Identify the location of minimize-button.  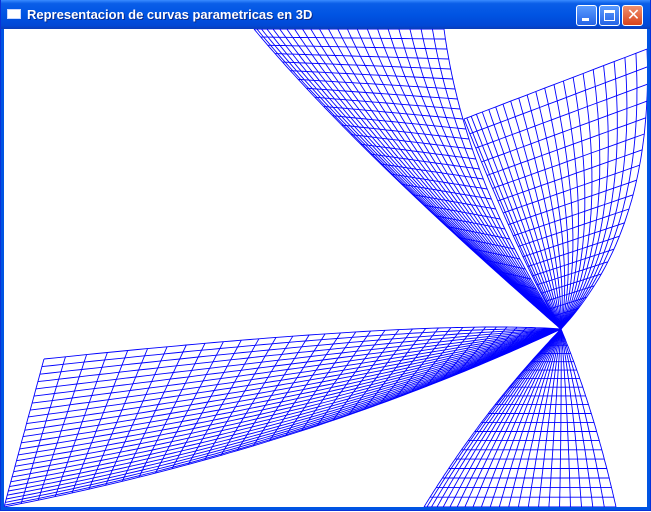
(586, 15).